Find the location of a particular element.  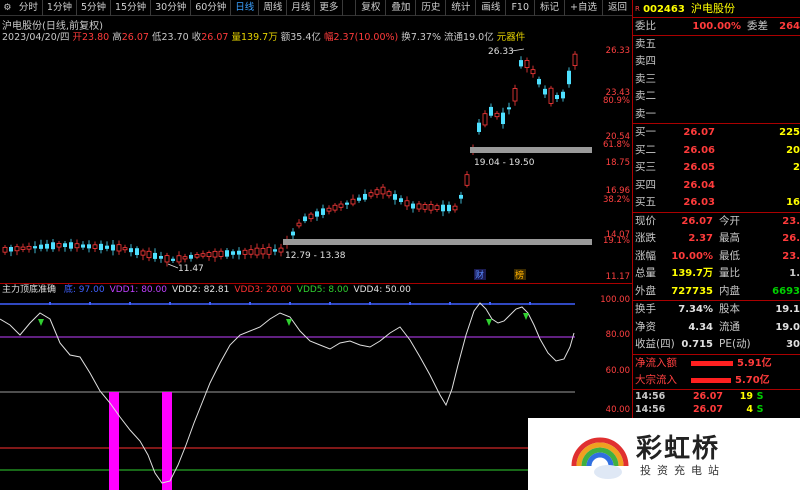

tool-button: +自选 is located at coordinates (583, 8).